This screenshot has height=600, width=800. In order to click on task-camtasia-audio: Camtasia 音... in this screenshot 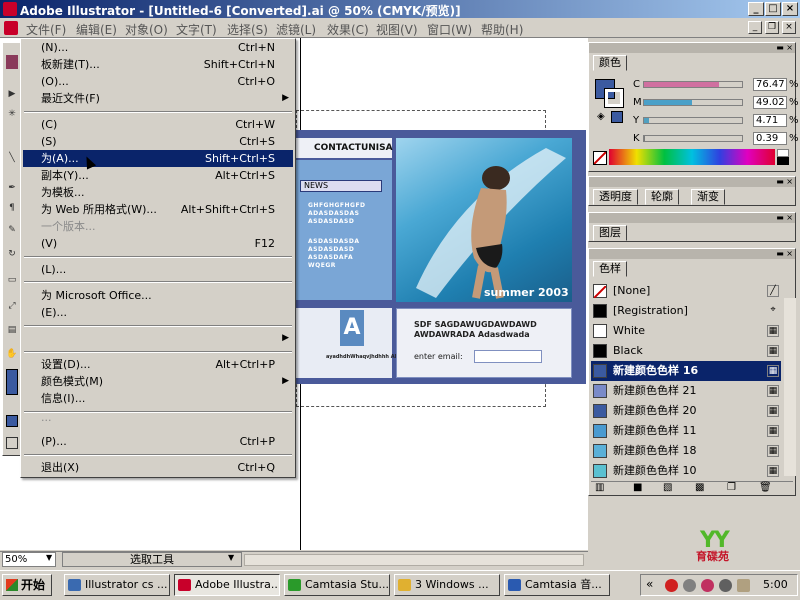, I will do `click(557, 585)`.